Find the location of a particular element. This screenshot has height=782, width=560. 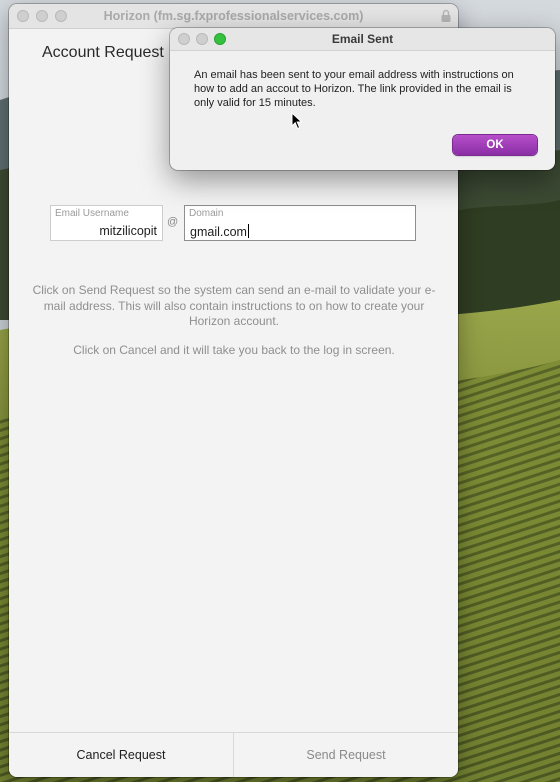

email-domain-value-wrap: gmail.com is located at coordinates (219, 231).